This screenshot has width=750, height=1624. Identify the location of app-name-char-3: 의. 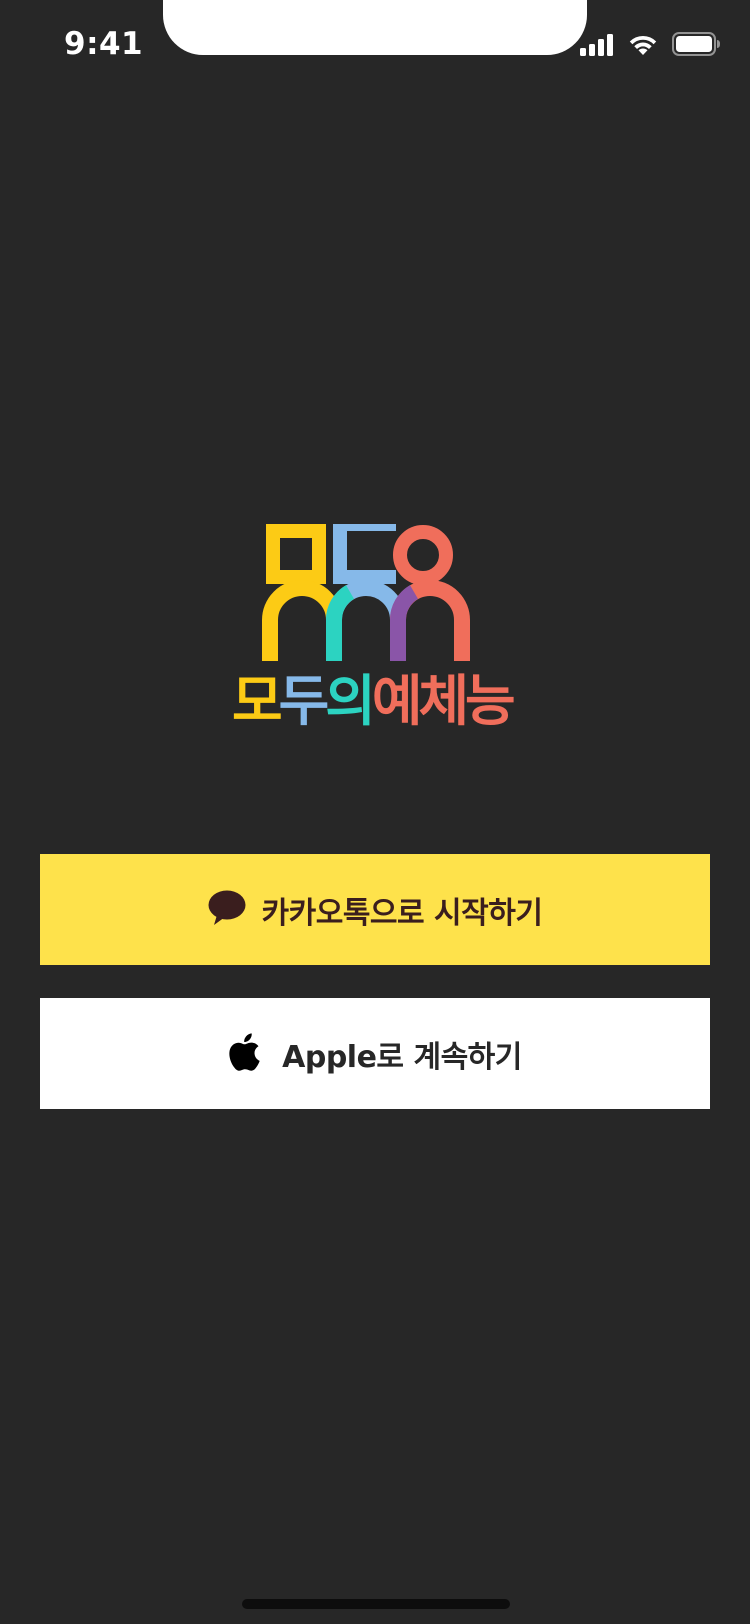
(350, 701).